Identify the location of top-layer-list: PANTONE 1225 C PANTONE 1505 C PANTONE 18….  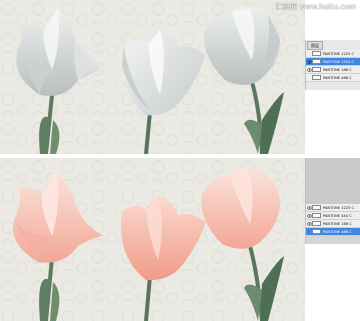
(333, 66).